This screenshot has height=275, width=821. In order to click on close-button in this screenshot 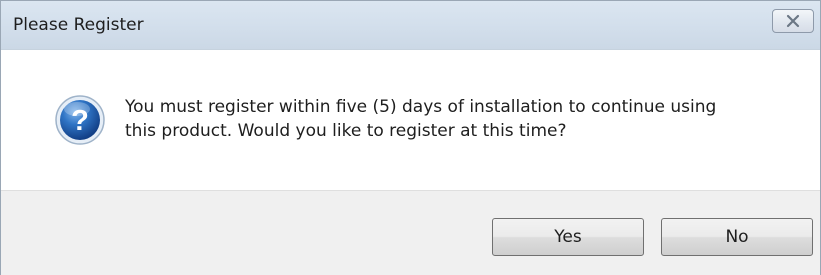, I will do `click(793, 21)`.